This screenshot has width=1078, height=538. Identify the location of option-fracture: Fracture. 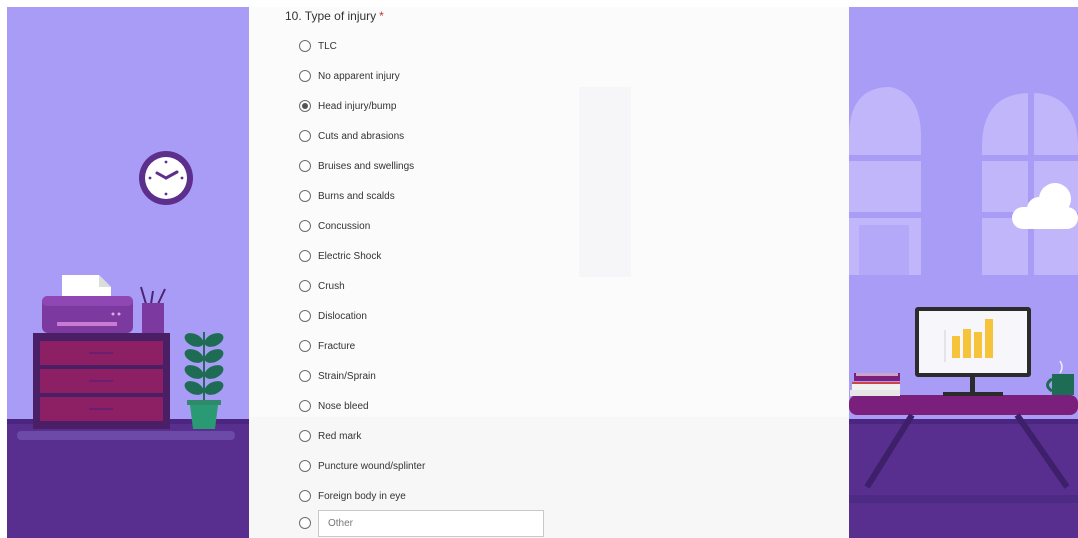
(327, 346).